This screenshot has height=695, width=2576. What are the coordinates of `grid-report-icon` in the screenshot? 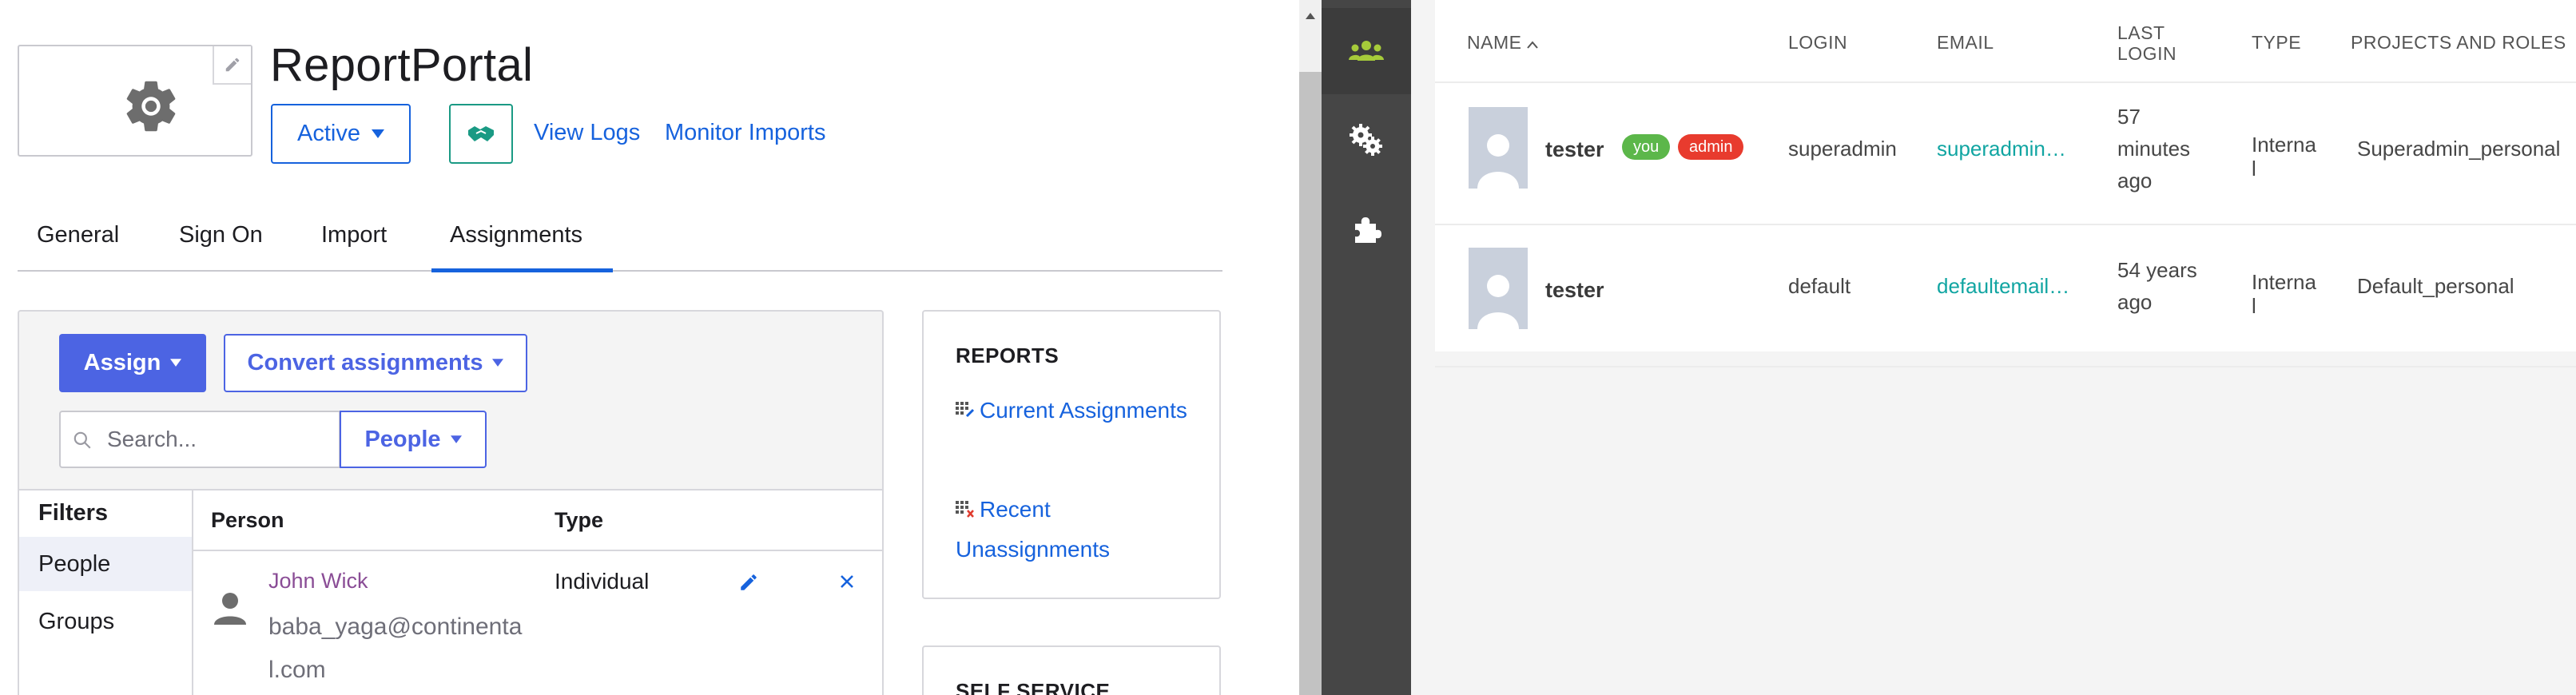 It's located at (965, 412).